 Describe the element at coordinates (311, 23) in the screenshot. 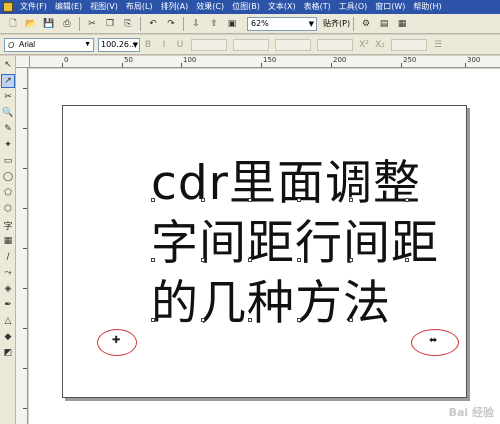

I see `chevron-down-icon: ▼` at that location.